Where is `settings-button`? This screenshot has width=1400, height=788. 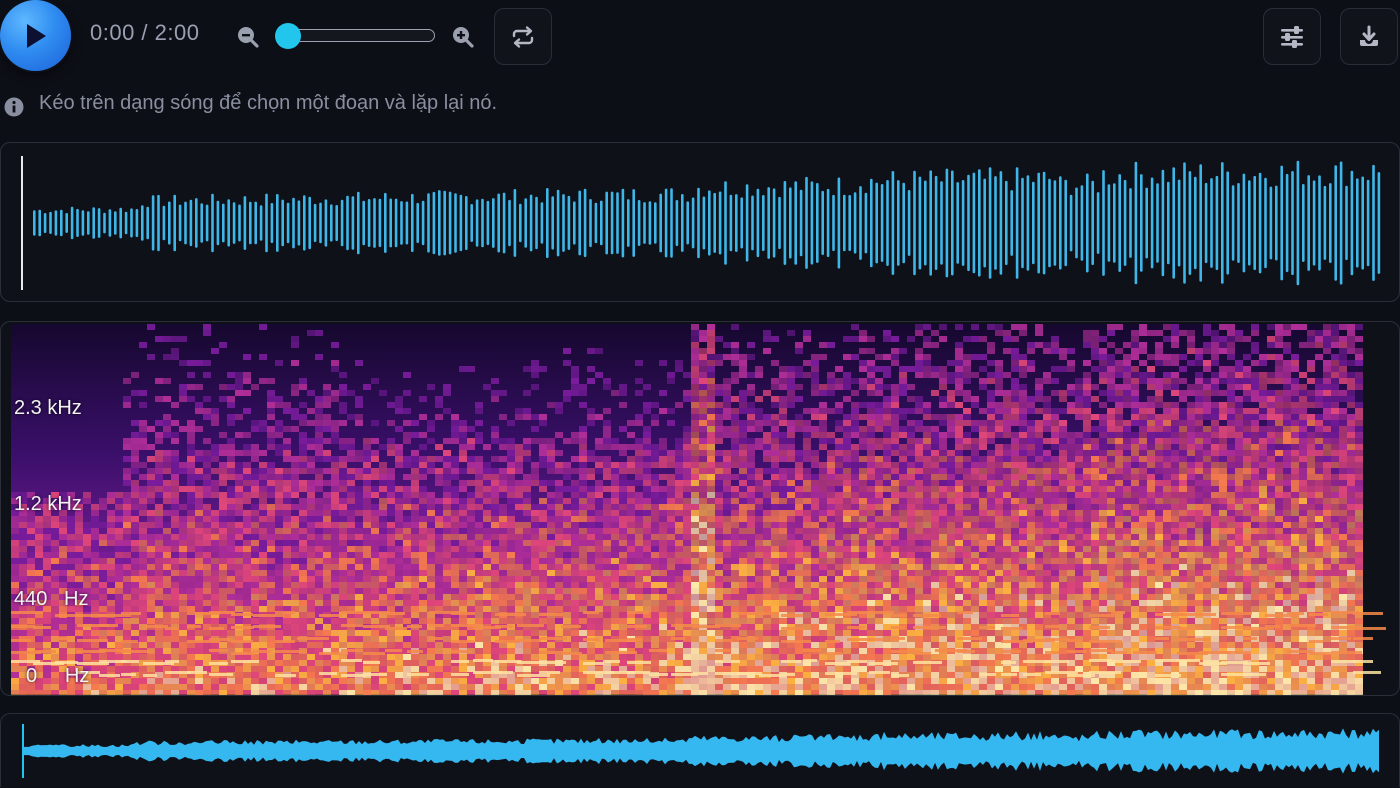 settings-button is located at coordinates (1292, 36).